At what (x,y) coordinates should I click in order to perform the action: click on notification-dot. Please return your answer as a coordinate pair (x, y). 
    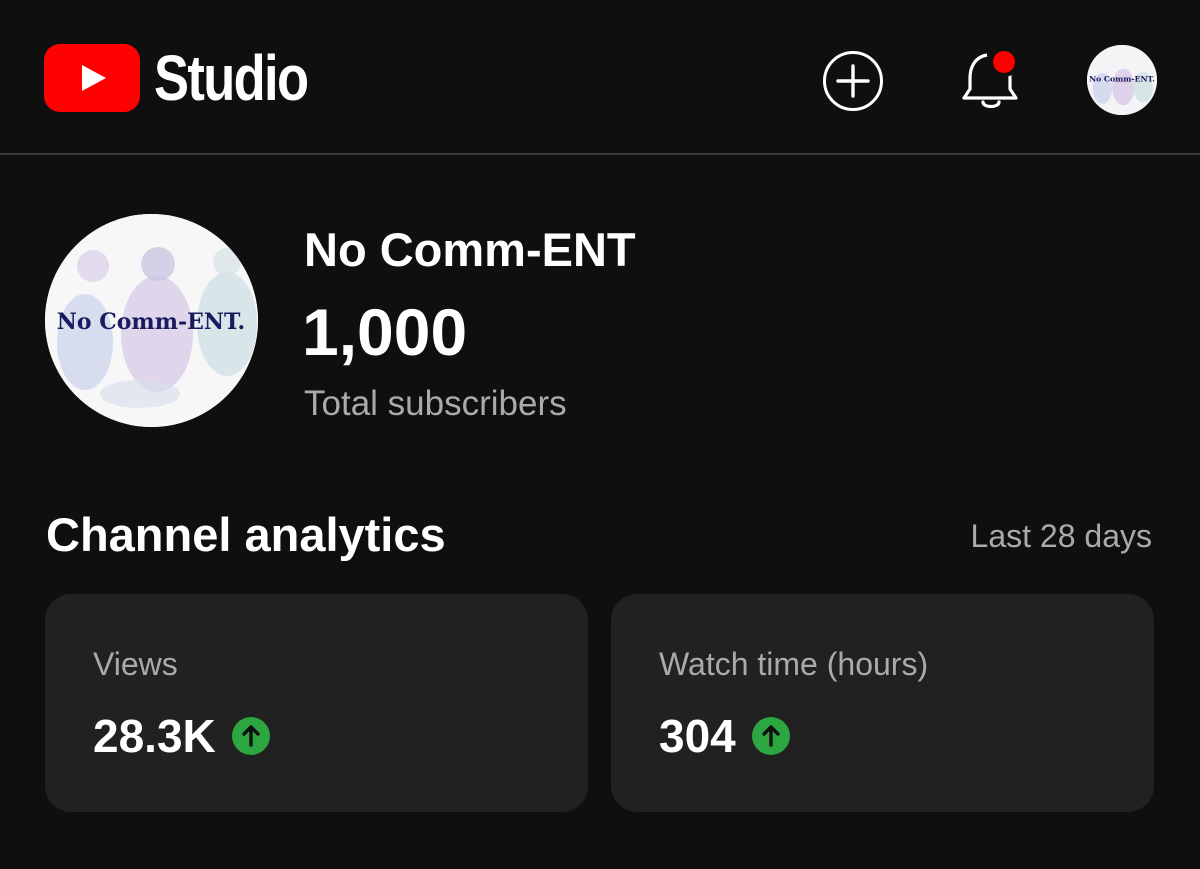
    Looking at the image, I should click on (1004, 62).